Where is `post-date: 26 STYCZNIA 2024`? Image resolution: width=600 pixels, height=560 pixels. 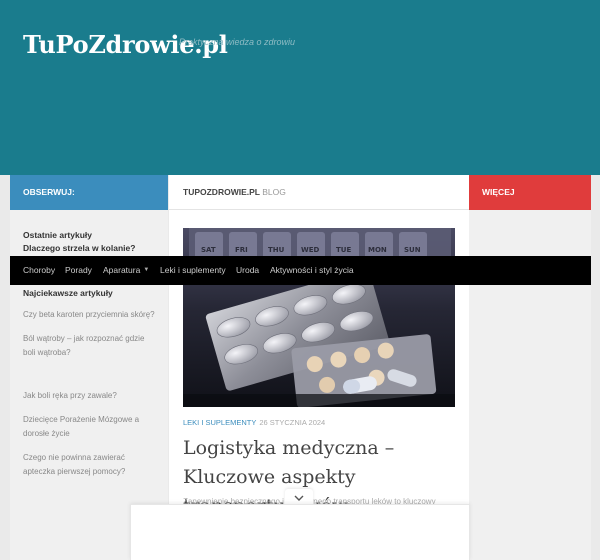
post-date: 26 STYCZNIA 2024 is located at coordinates (292, 422).